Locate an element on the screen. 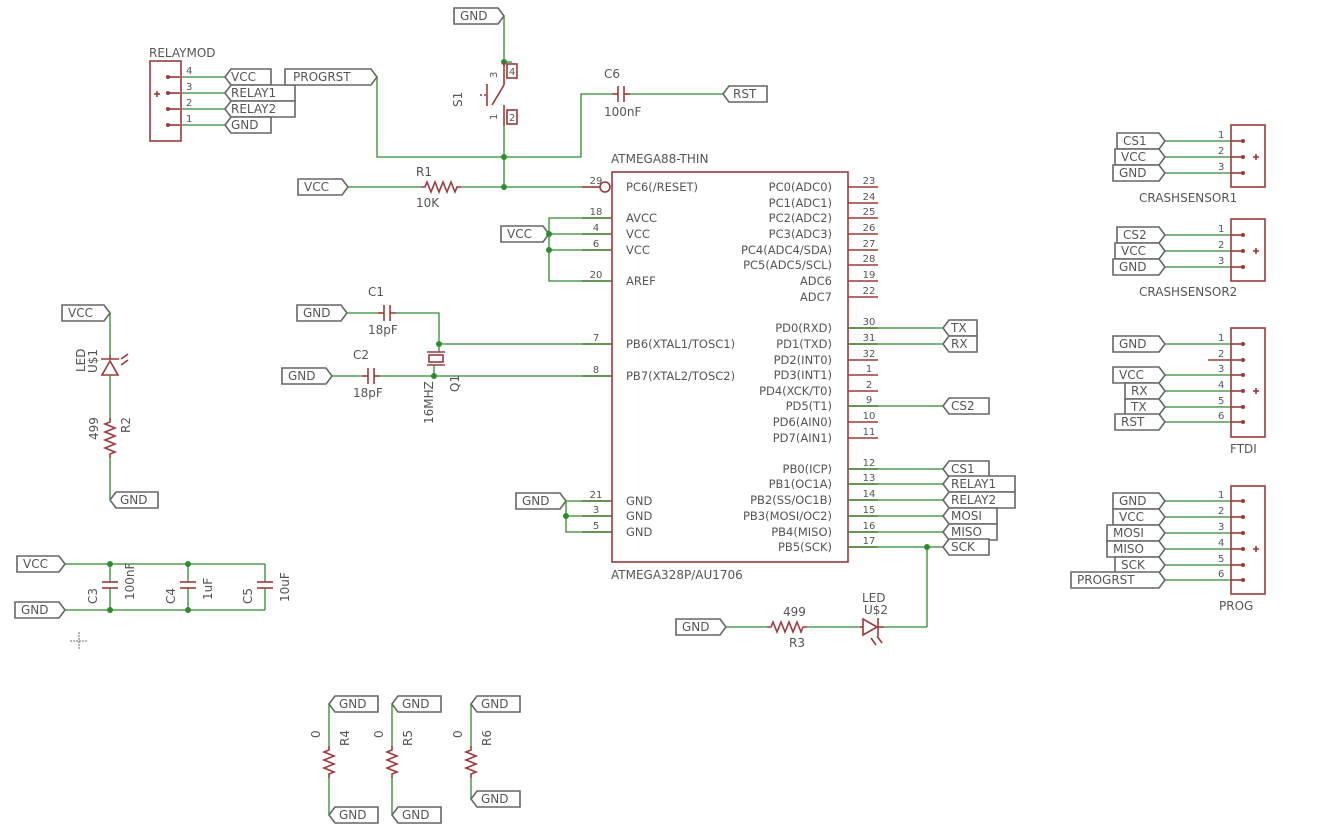  resistor-r3: 499 R3 is located at coordinates (787, 627).